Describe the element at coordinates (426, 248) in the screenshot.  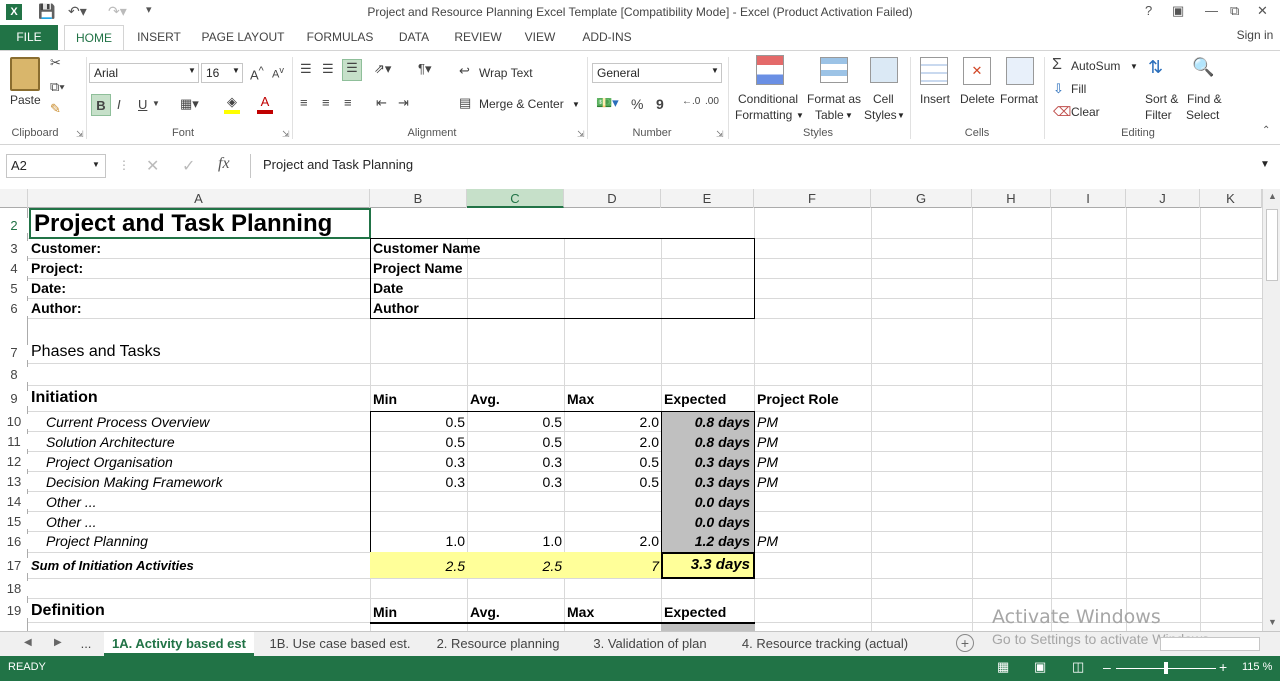
I see `info-value: Customer Name` at that location.